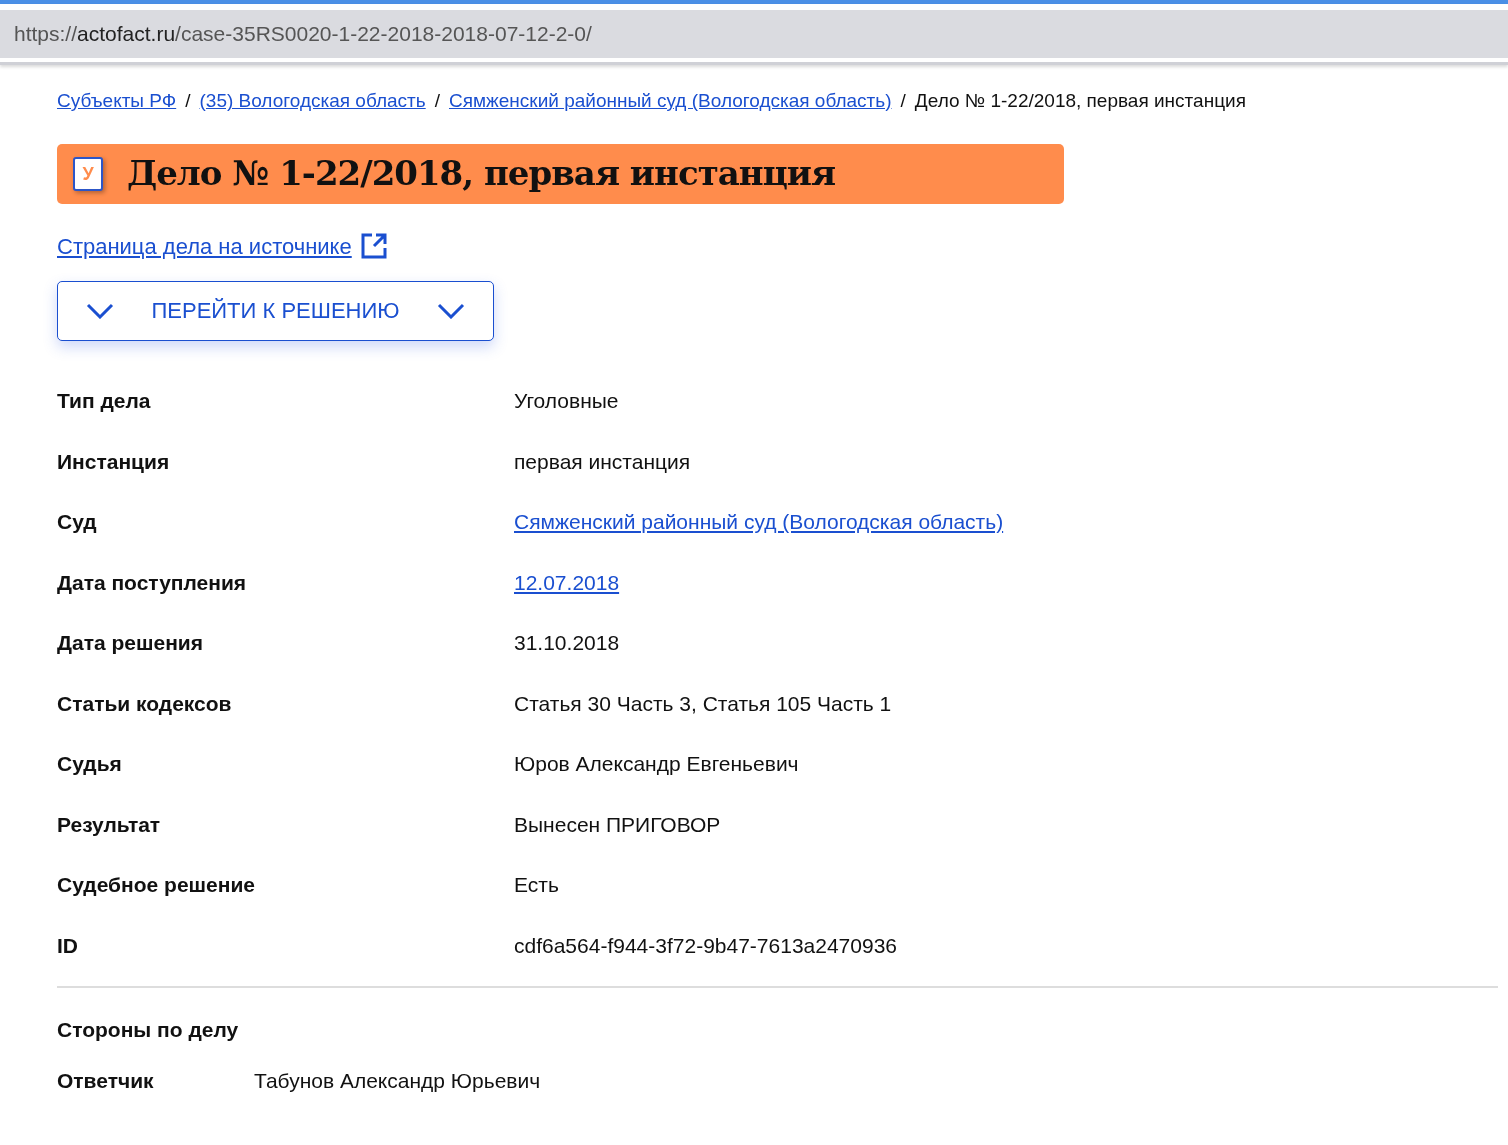 Image resolution: width=1508 pixels, height=1145 pixels. I want to click on field-label: Суд, so click(77, 522).